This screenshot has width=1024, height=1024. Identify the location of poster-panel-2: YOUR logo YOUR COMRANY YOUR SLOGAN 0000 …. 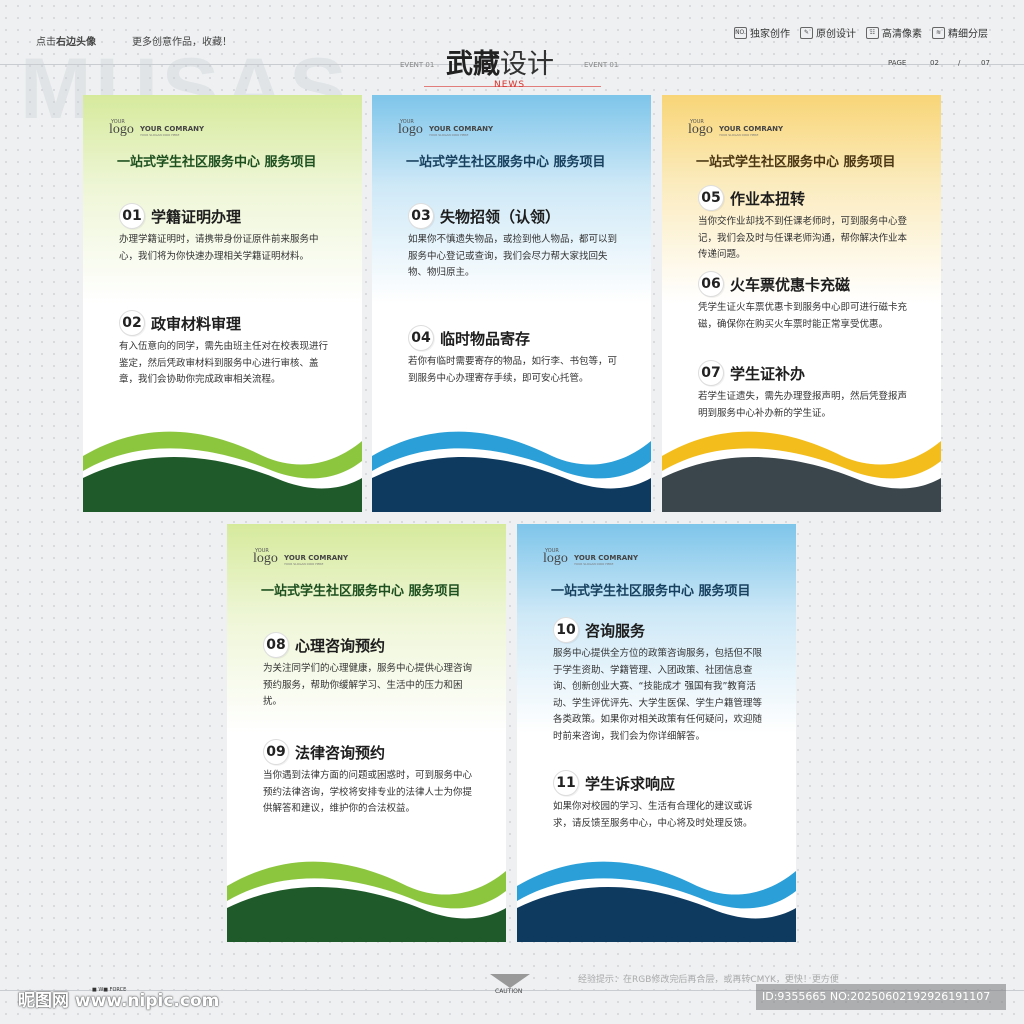
(511, 303).